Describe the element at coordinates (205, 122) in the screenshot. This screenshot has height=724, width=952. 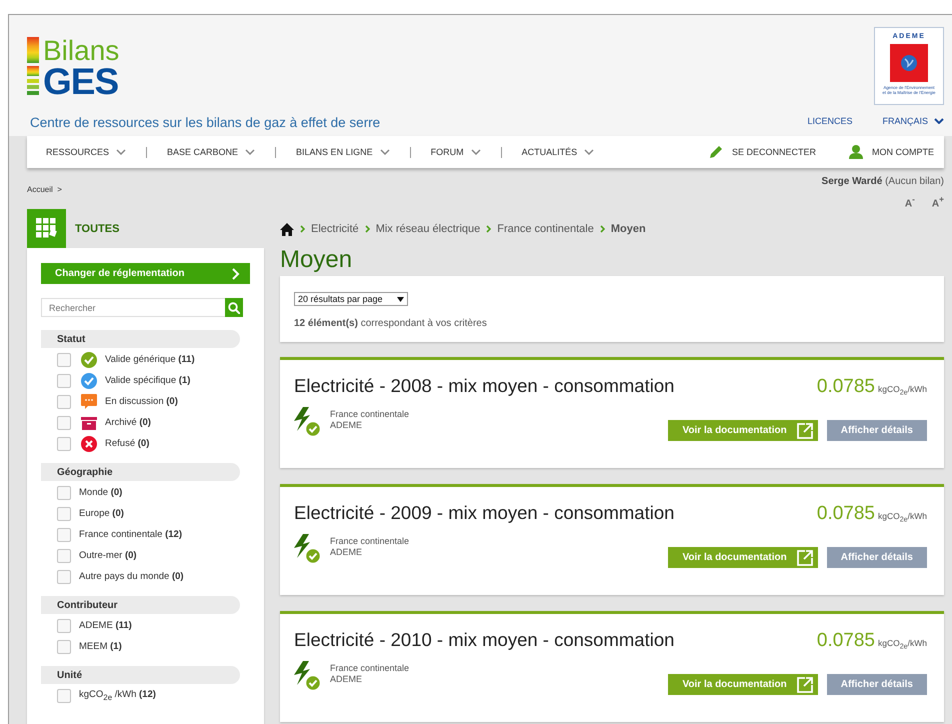
I see `site-tagline: Centre de ressources sur les bilans de gaz à effet de serre` at that location.